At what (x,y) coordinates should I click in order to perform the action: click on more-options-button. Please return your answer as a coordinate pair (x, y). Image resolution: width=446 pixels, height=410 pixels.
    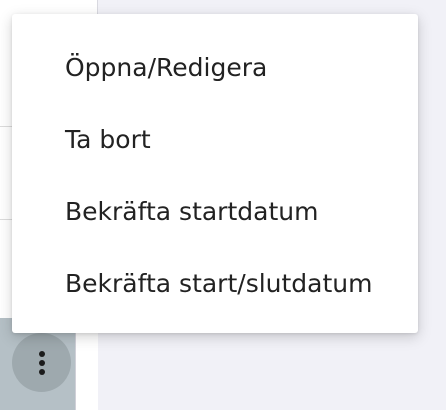
    Looking at the image, I should click on (41, 362).